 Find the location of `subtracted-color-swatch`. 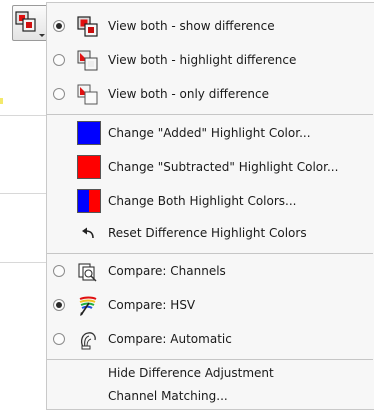

subtracted-color-swatch is located at coordinates (89, 167).